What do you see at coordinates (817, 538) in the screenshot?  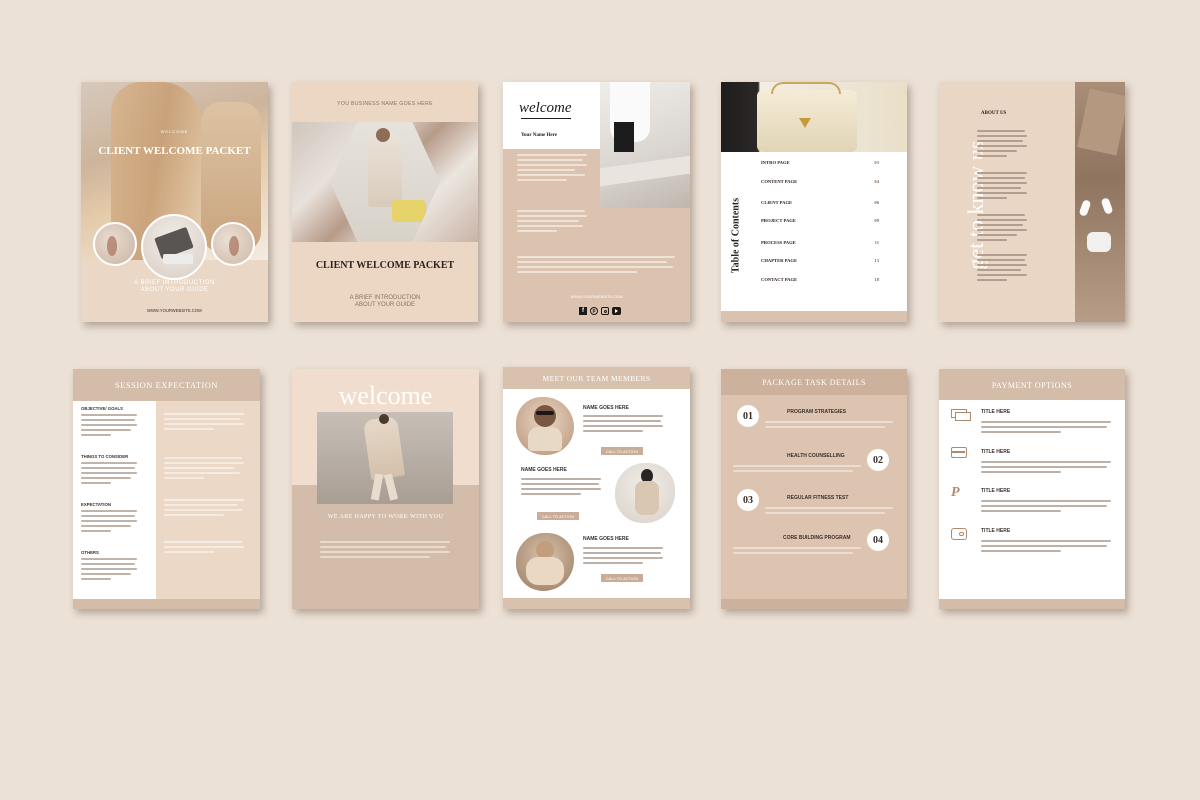 I see `package-item: CORE BUILDING PROGRAM` at bounding box center [817, 538].